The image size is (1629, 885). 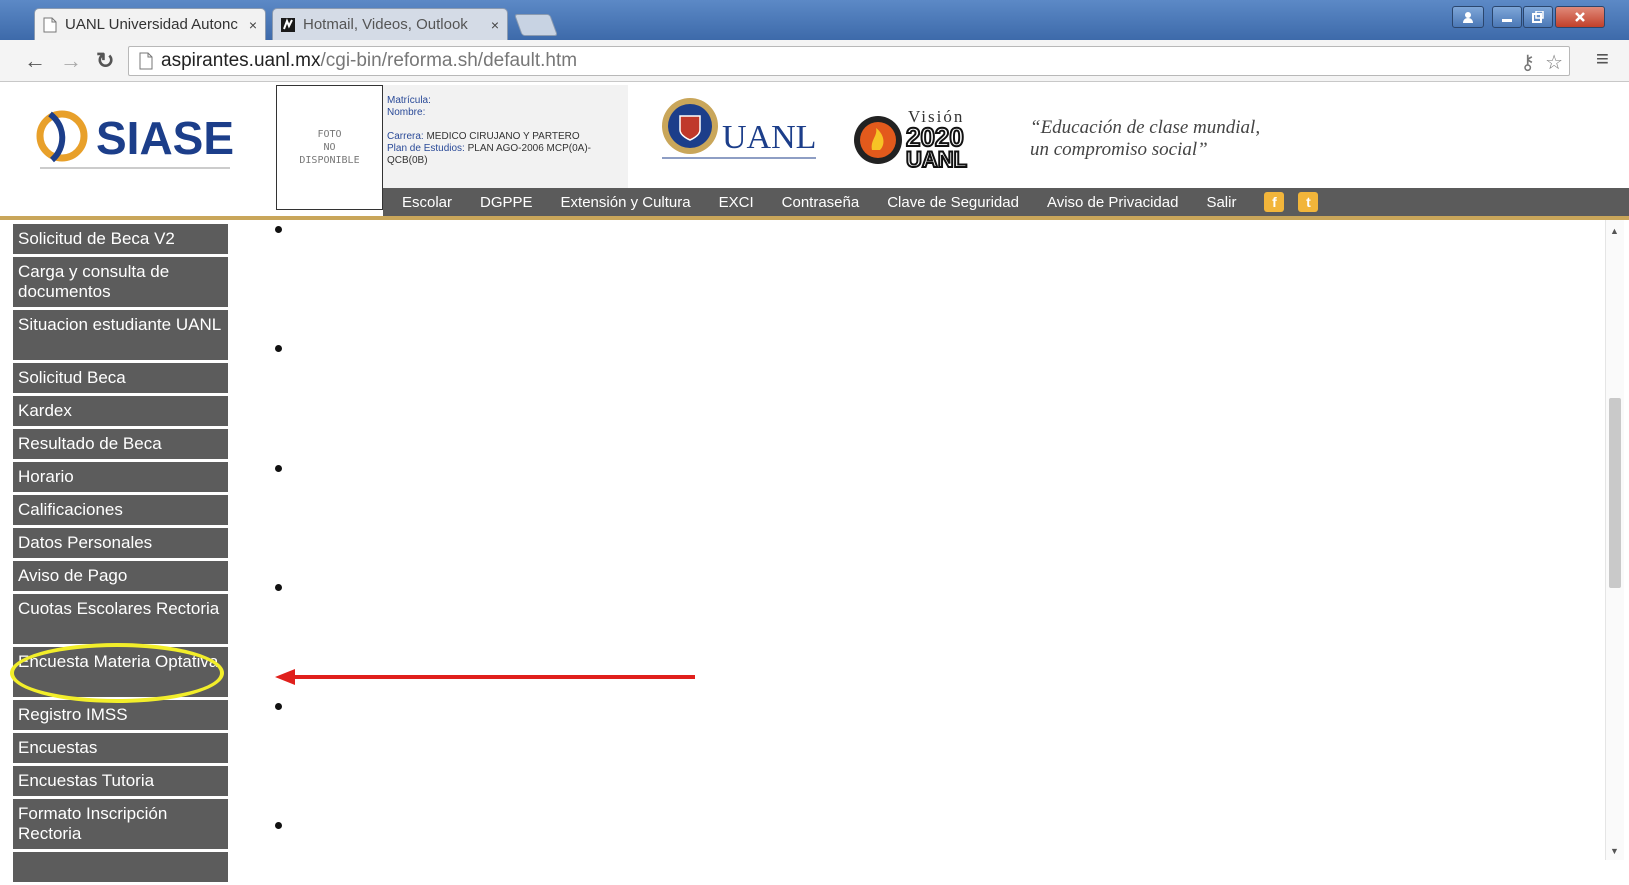 I want to click on carrera-value: MEDICO CIRUJANO Y PARTERO, so click(x=503, y=136).